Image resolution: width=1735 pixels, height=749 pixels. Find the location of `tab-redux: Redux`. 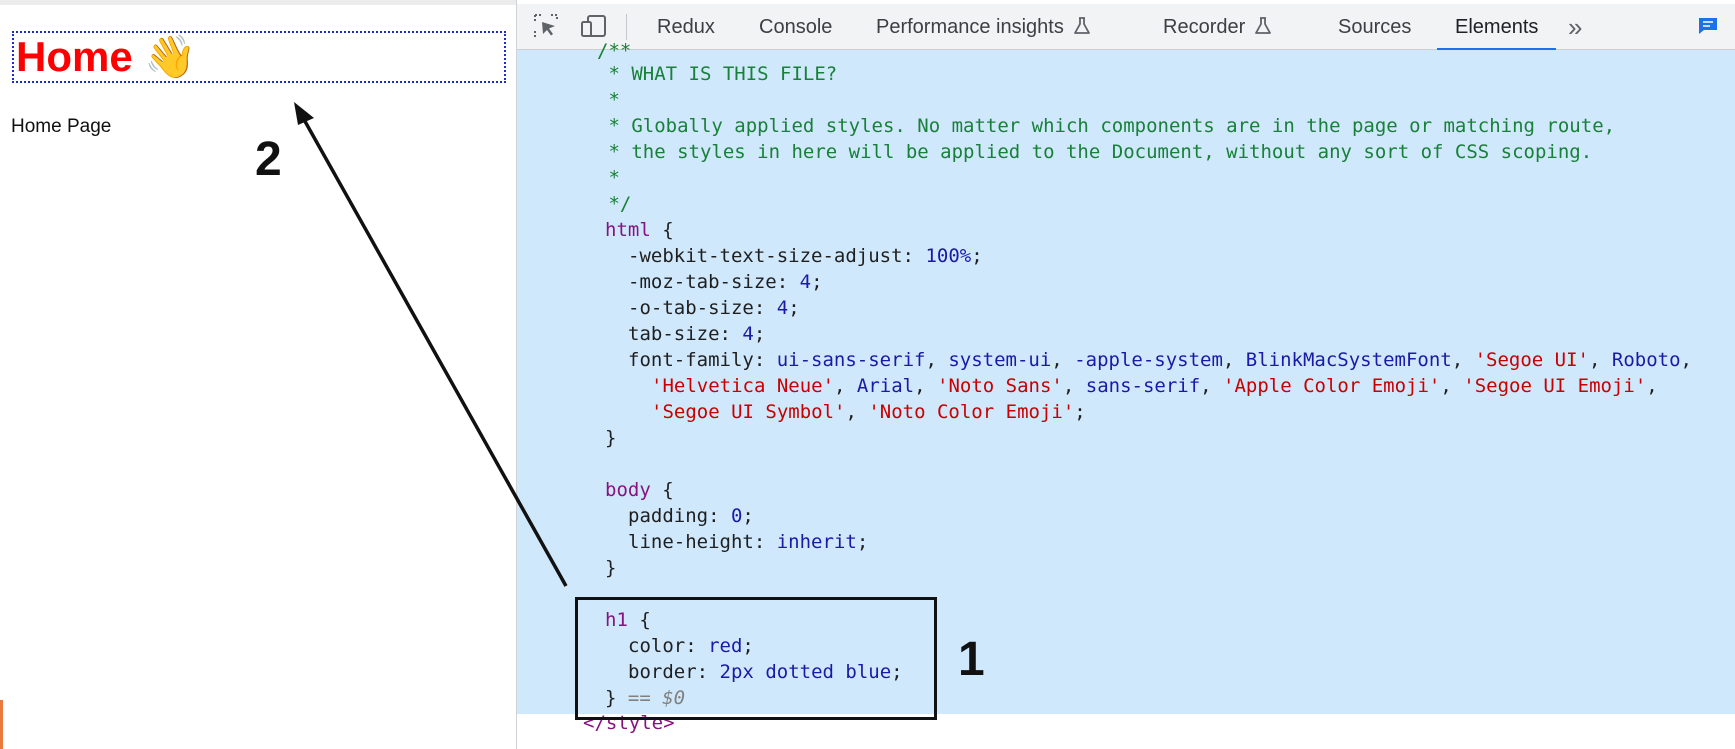

tab-redux: Redux is located at coordinates (686, 26).